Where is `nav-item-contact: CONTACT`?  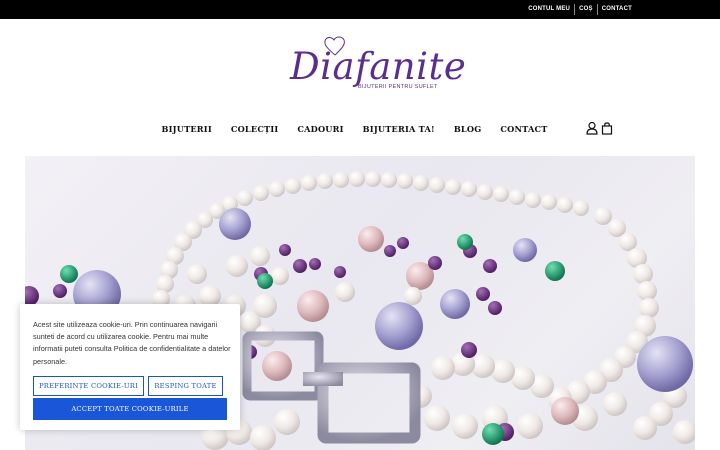
nav-item-contact: CONTACT is located at coordinates (524, 129).